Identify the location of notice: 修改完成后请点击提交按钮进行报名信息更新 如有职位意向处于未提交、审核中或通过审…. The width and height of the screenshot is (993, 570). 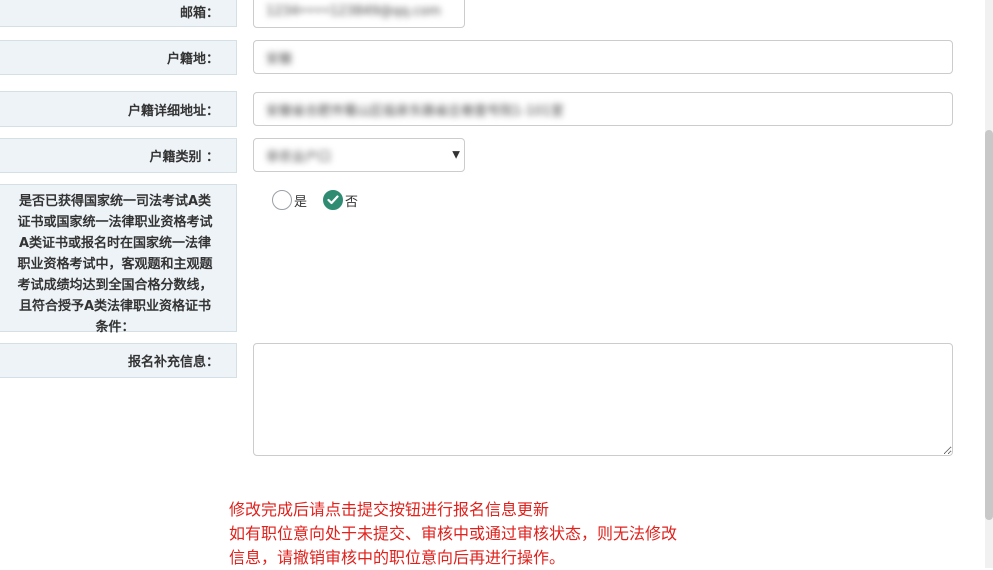
(489, 534).